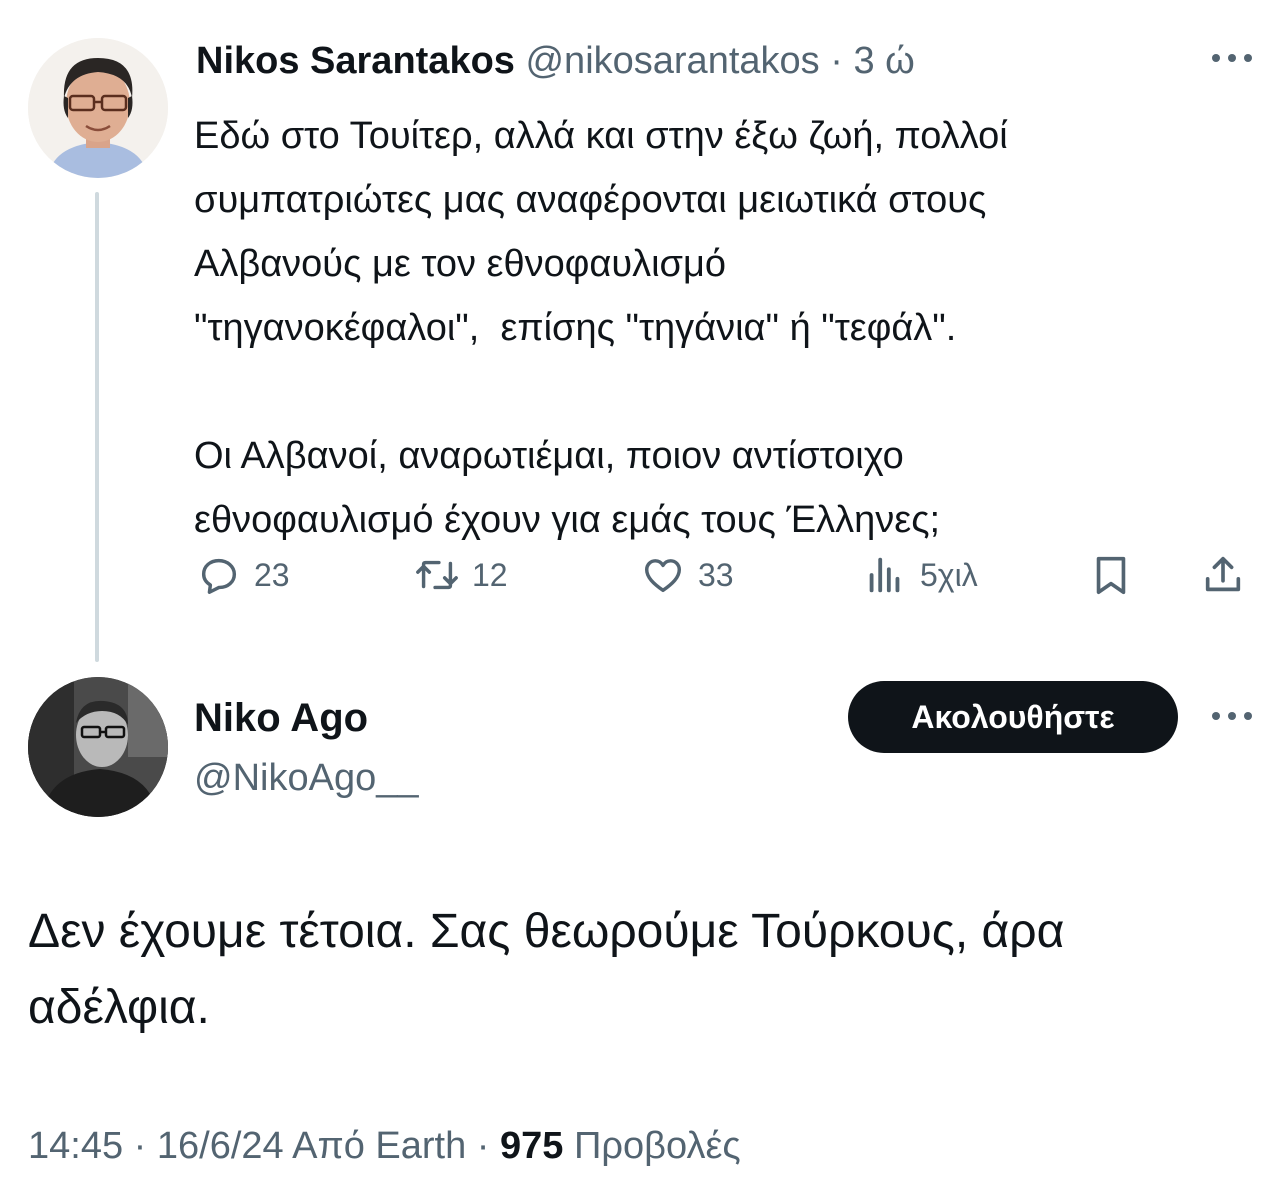  I want to click on like-count: 33, so click(716, 574).